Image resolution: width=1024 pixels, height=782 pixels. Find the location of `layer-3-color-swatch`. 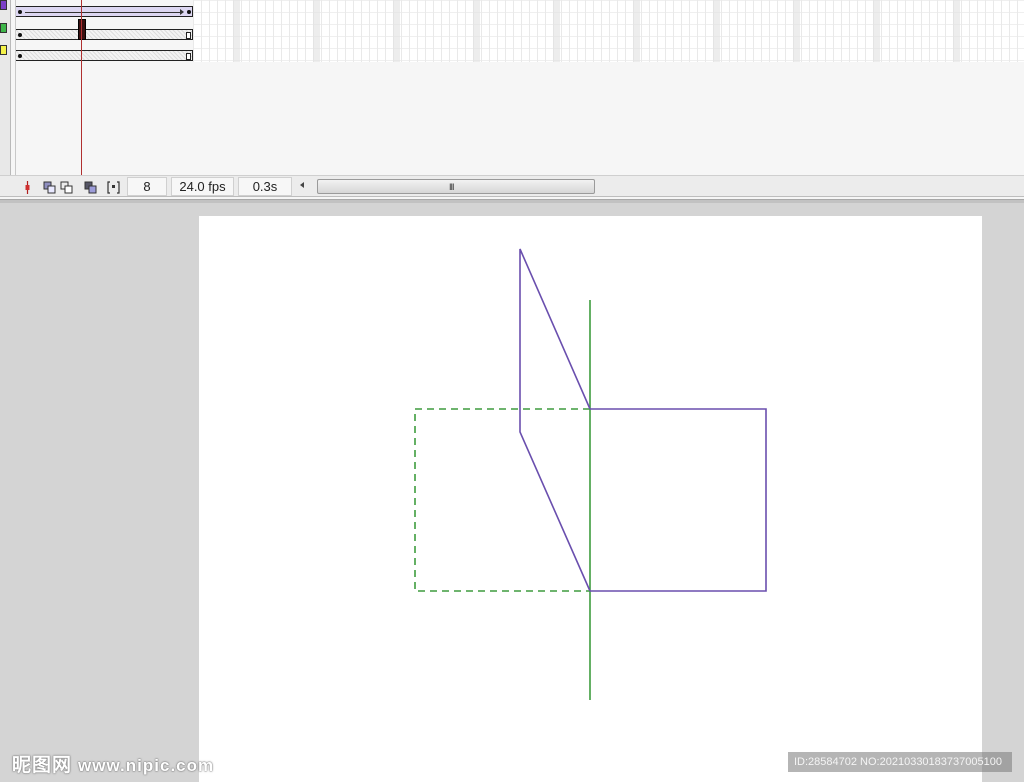

layer-3-color-swatch is located at coordinates (3, 50).